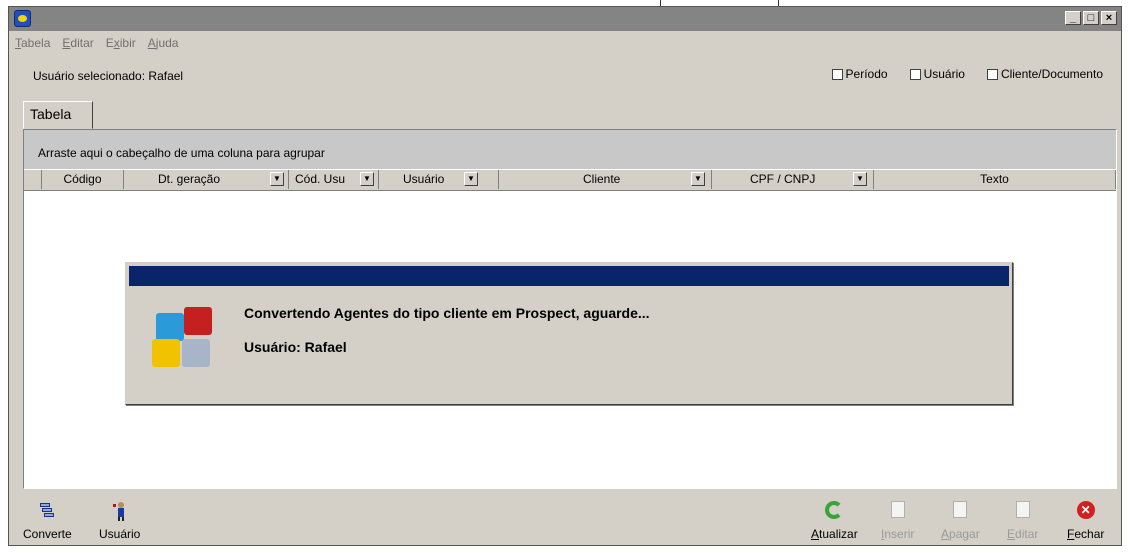 The image size is (1130, 553). Describe the element at coordinates (866, 74) in the screenshot. I see `filter-label: Período` at that location.